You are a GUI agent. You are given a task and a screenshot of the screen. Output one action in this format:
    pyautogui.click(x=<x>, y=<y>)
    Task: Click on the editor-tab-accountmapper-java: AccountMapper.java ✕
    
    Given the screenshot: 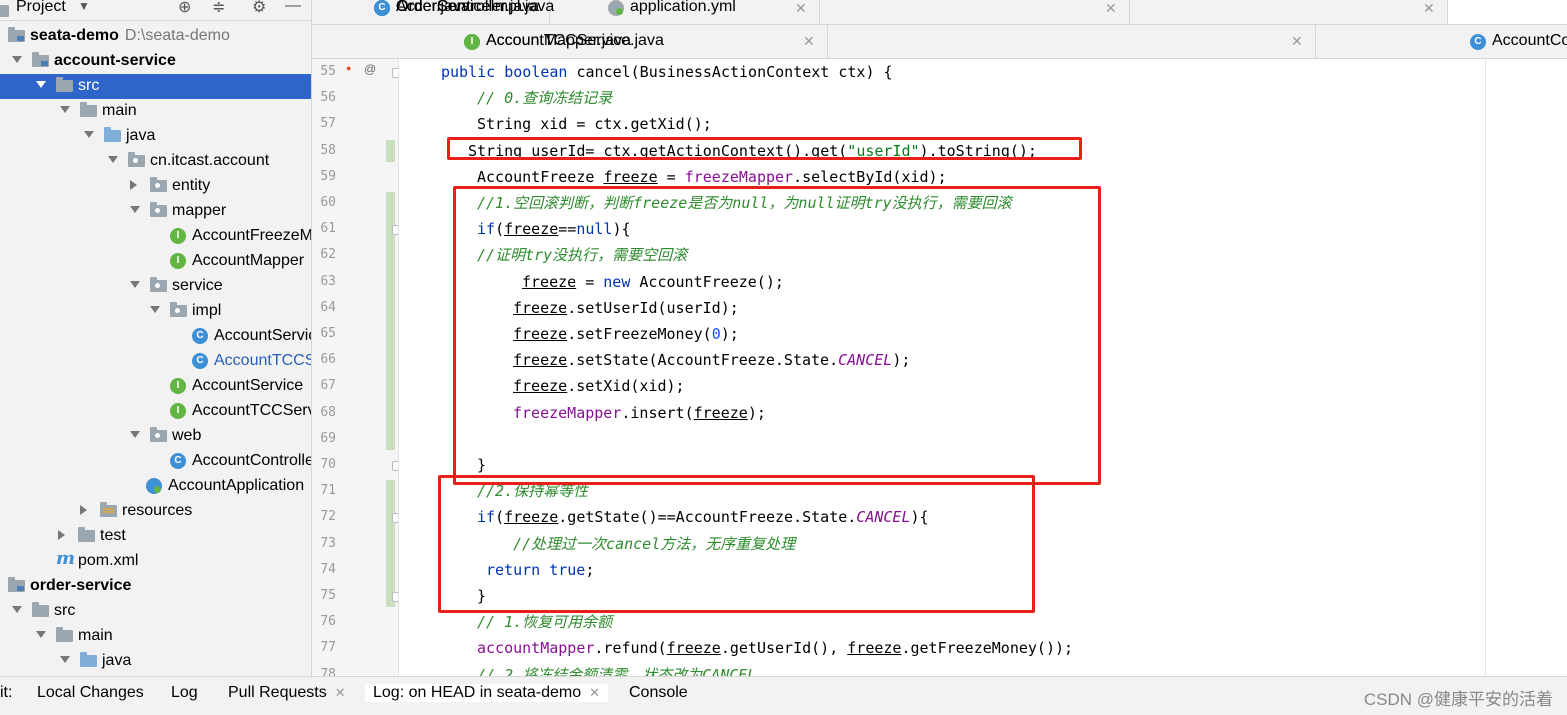 What is the action you would take?
    pyautogui.click(x=890, y=41)
    